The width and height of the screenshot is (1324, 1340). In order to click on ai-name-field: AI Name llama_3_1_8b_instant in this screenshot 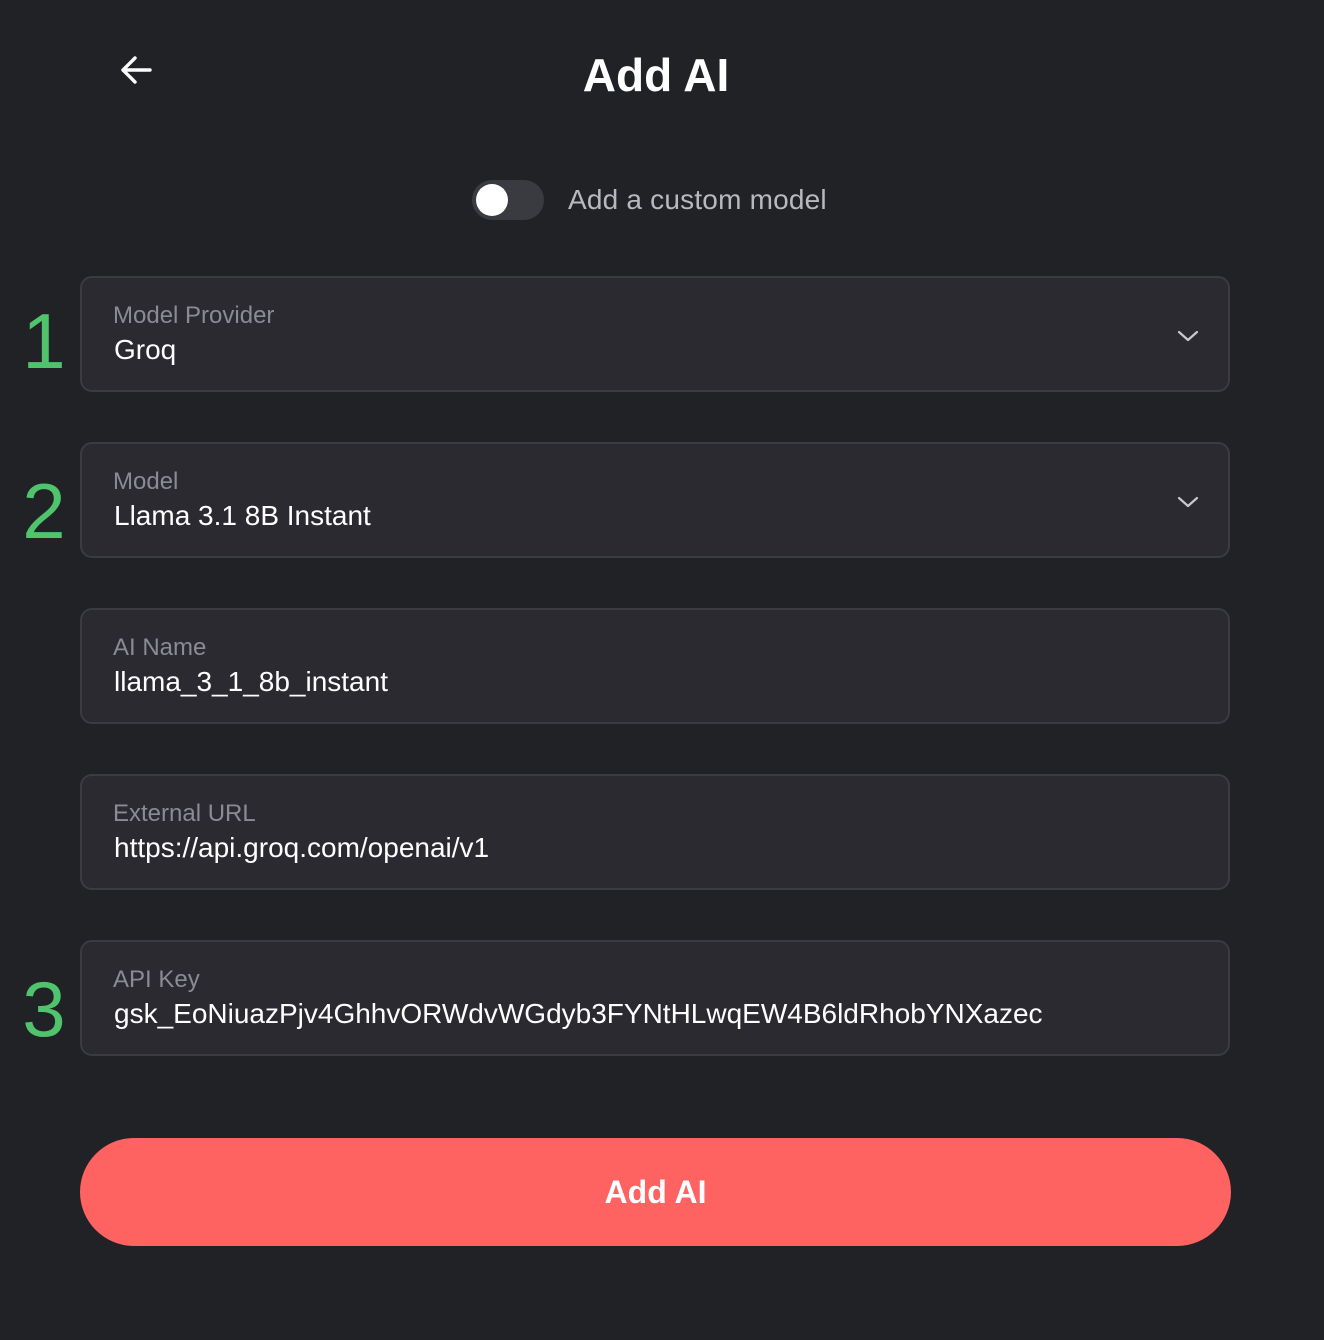, I will do `click(655, 666)`.